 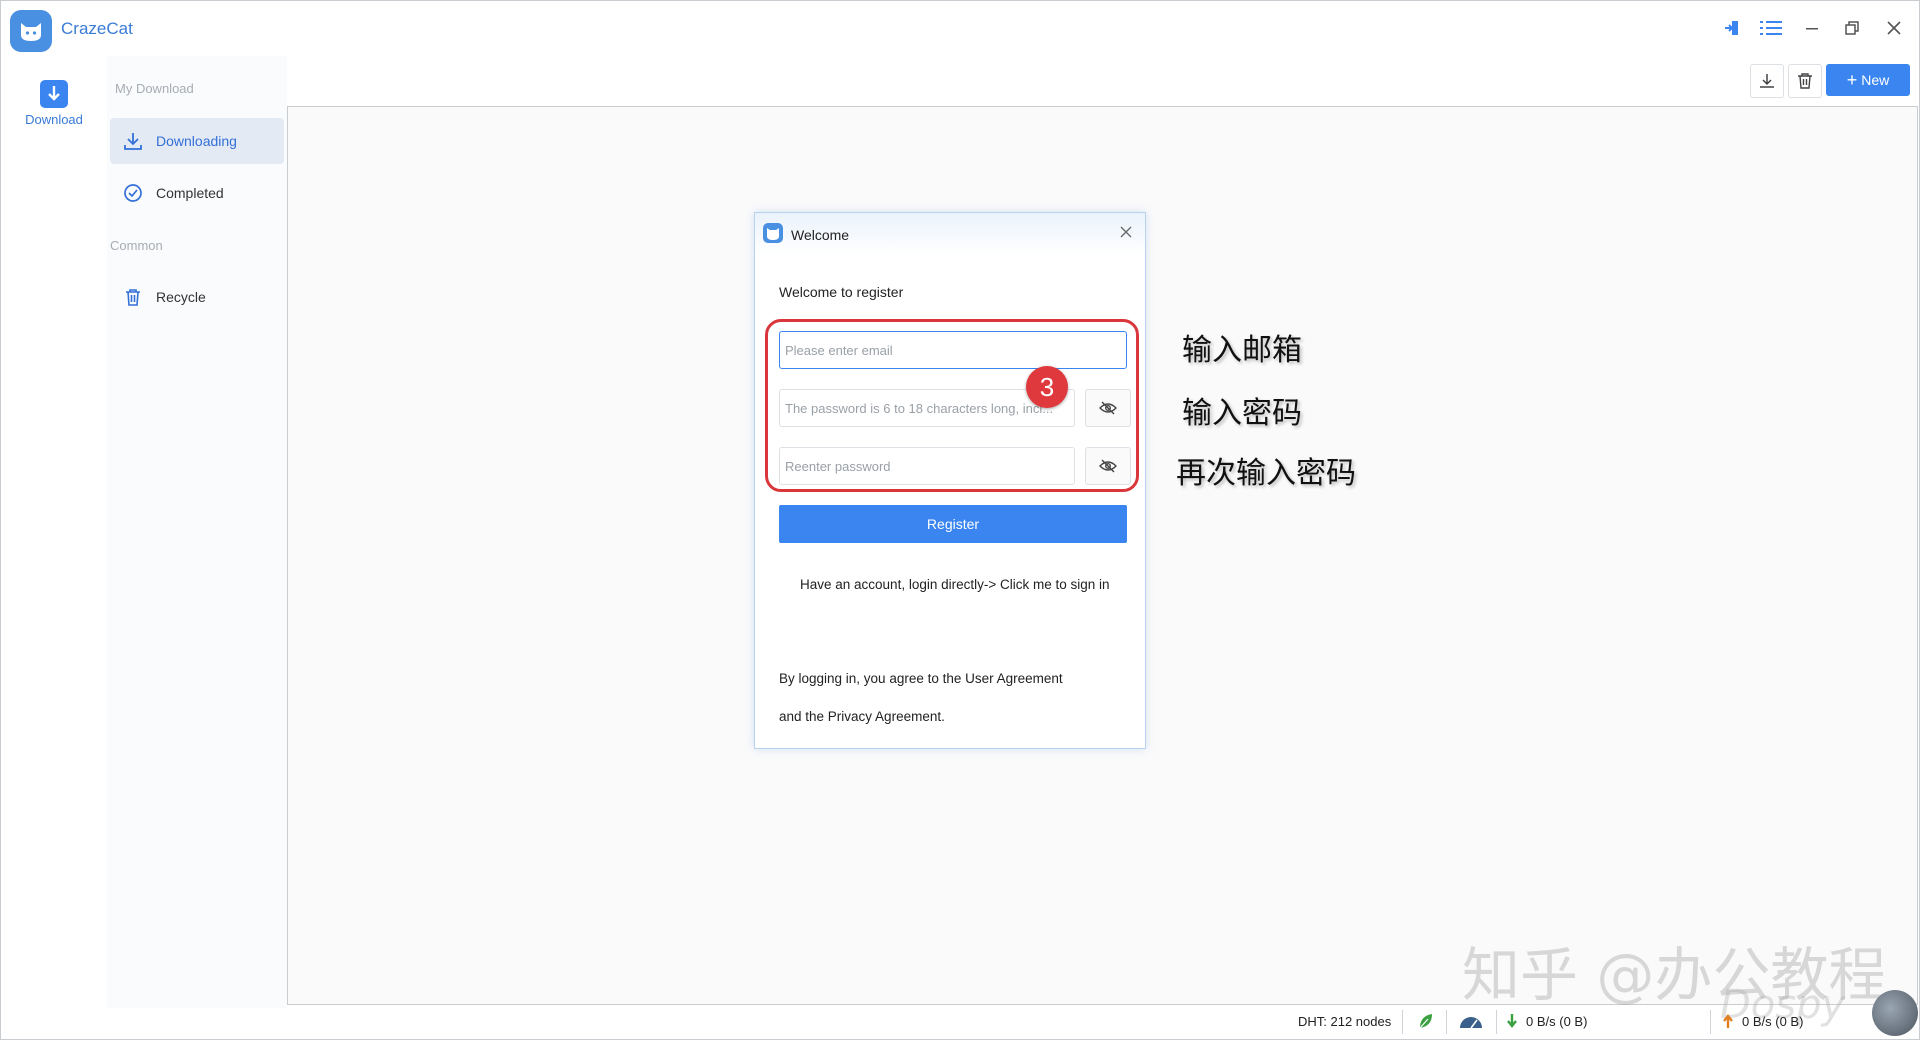 What do you see at coordinates (1345, 1021) in the screenshot?
I see `dht-status: DHT: 212 nodes` at bounding box center [1345, 1021].